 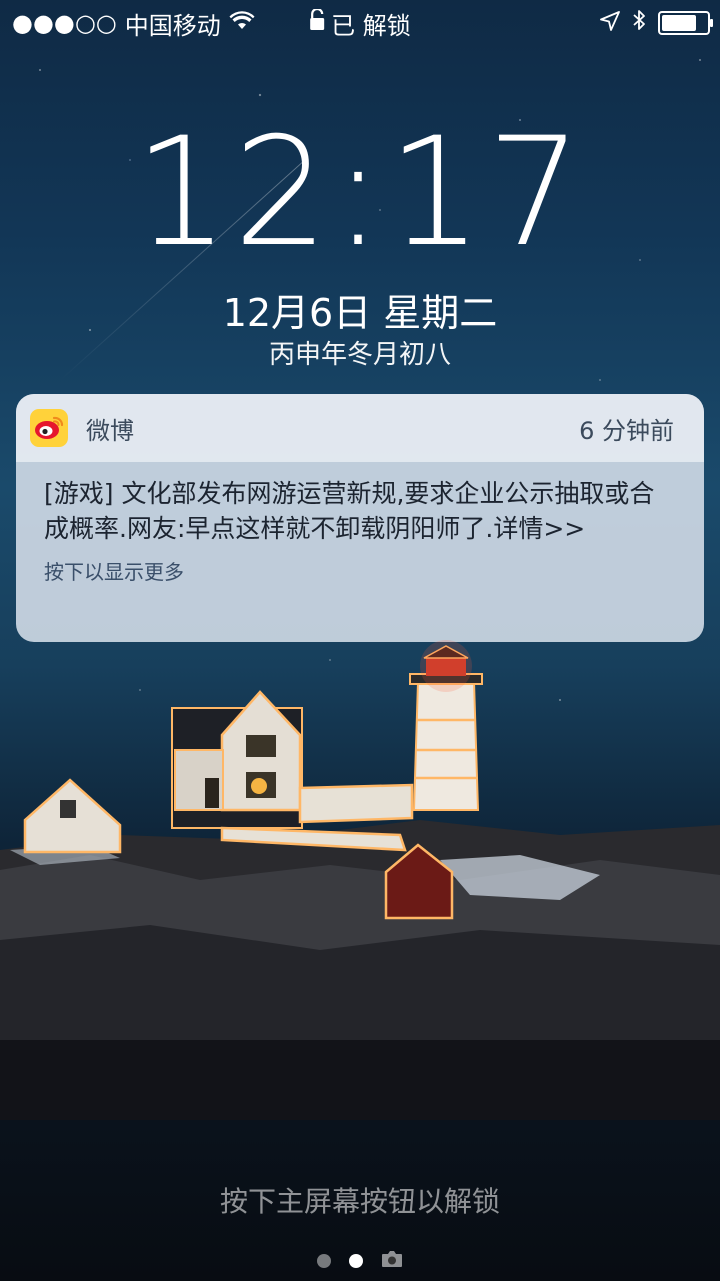 What do you see at coordinates (656, 23) in the screenshot?
I see `status-right` at bounding box center [656, 23].